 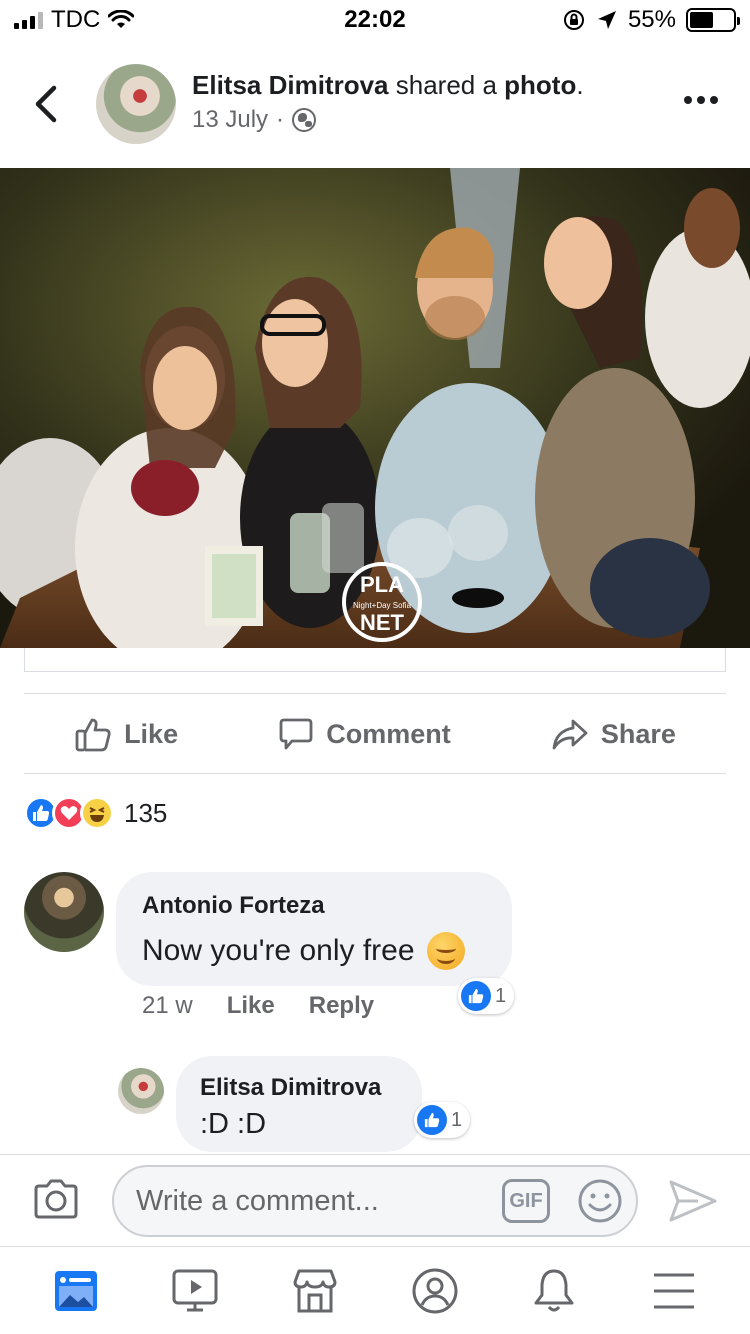 I want to click on bottom-tab-bar, so click(x=375, y=1290).